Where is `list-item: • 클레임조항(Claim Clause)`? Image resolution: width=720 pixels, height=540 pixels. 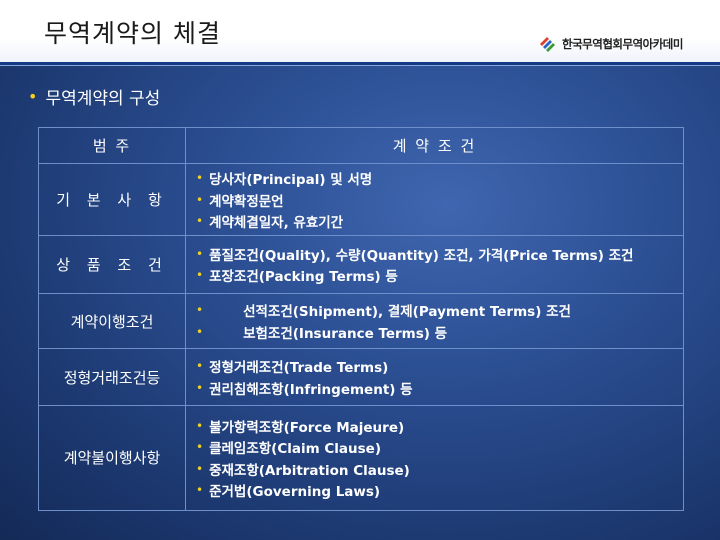 list-item: • 클레임조항(Claim Clause) is located at coordinates (289, 449).